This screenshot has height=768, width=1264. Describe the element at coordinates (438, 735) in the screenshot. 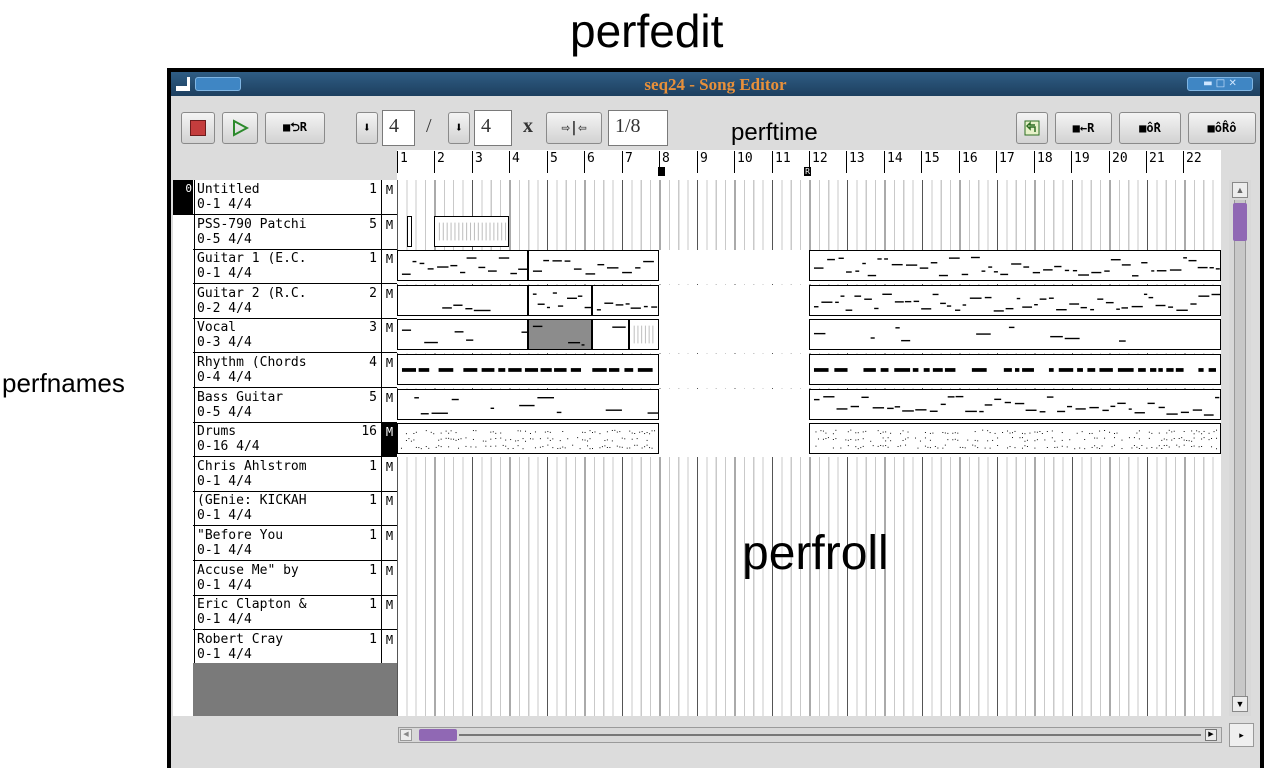

I see `horizontal-scroll-thumb` at that location.